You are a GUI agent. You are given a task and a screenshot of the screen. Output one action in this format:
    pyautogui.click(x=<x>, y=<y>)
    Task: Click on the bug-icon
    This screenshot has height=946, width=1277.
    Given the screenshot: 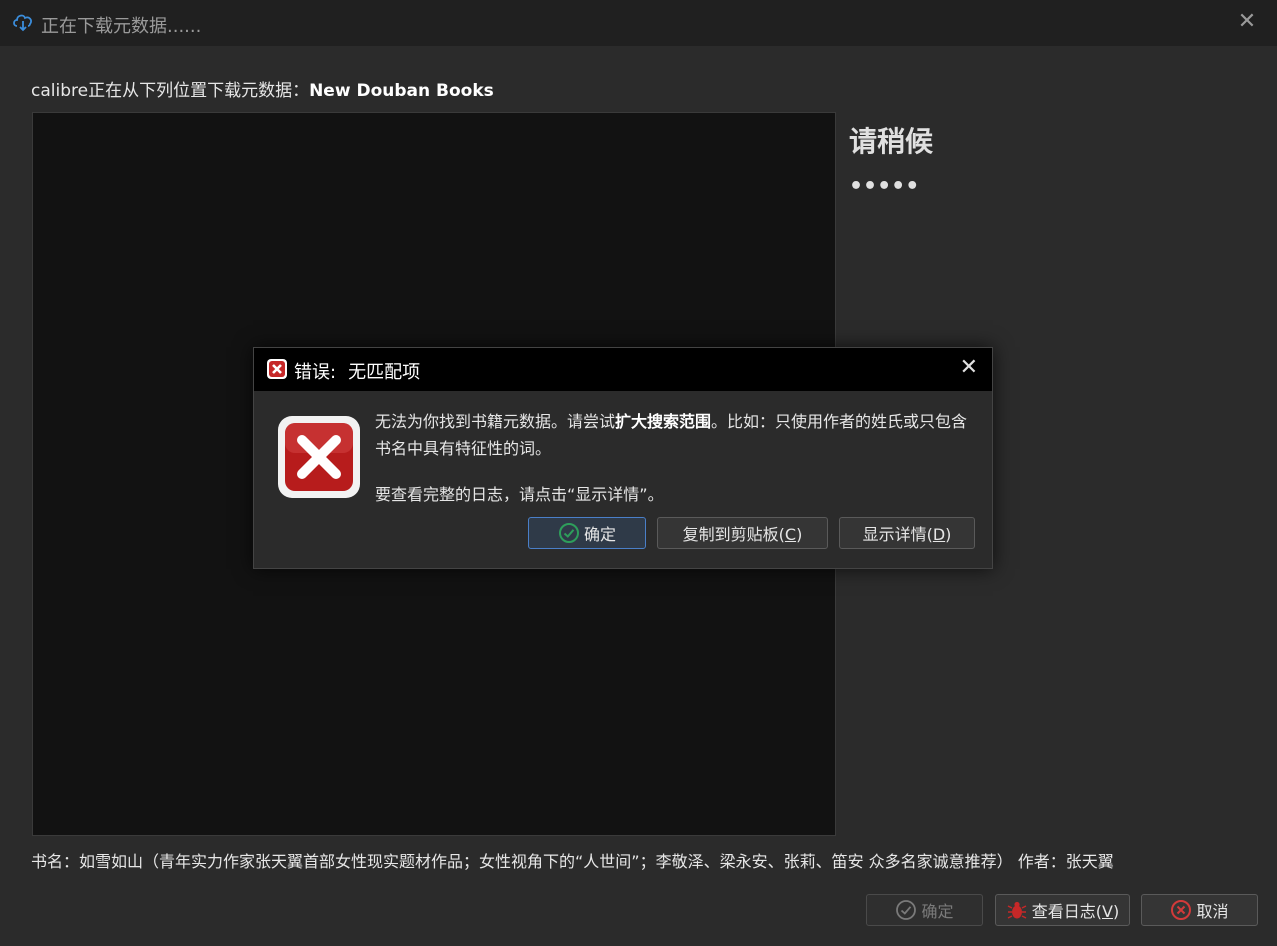 What is the action you would take?
    pyautogui.click(x=1017, y=910)
    